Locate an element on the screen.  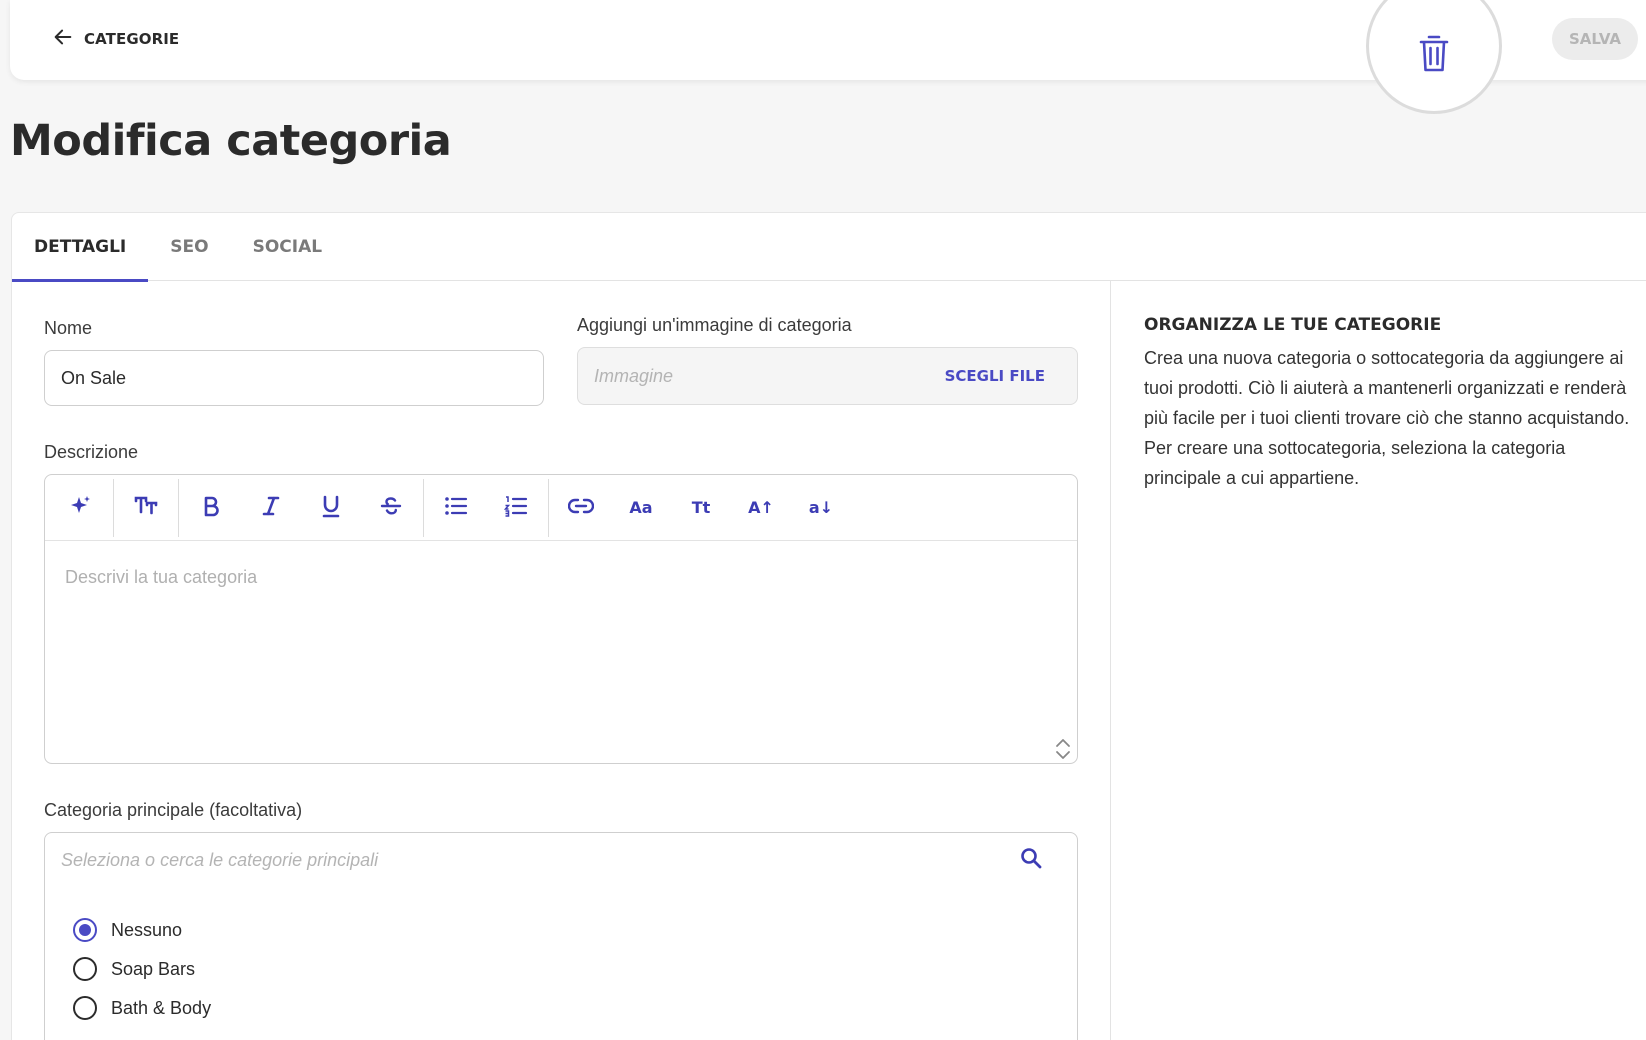
title-case-button: Tt is located at coordinates (701, 508).